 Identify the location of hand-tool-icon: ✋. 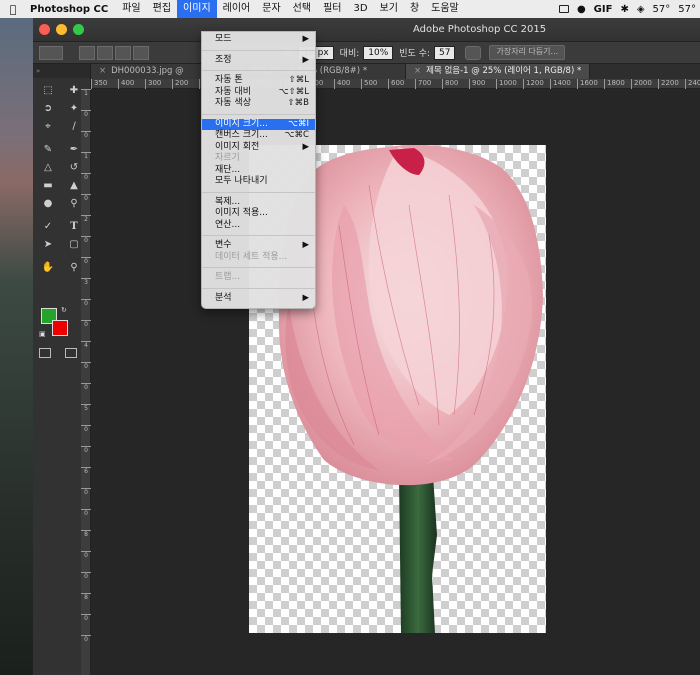
(48, 267).